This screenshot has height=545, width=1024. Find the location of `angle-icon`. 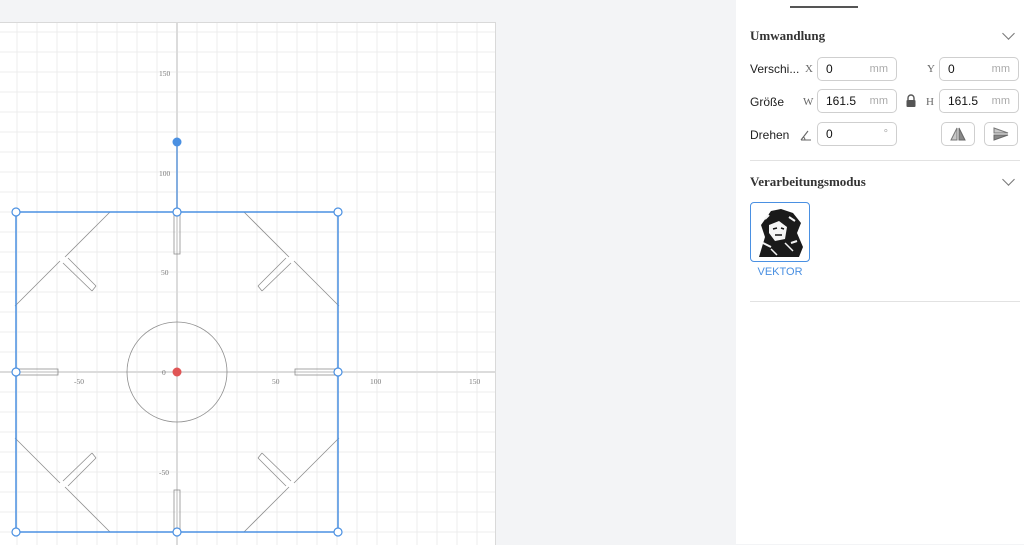

angle-icon is located at coordinates (805, 135).